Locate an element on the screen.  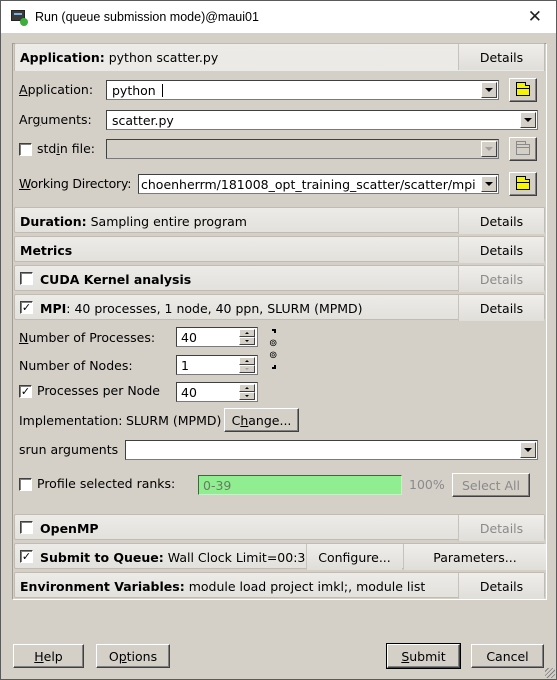
section-summary: Wall Clock Limit=00:30:0 is located at coordinates (244, 557).